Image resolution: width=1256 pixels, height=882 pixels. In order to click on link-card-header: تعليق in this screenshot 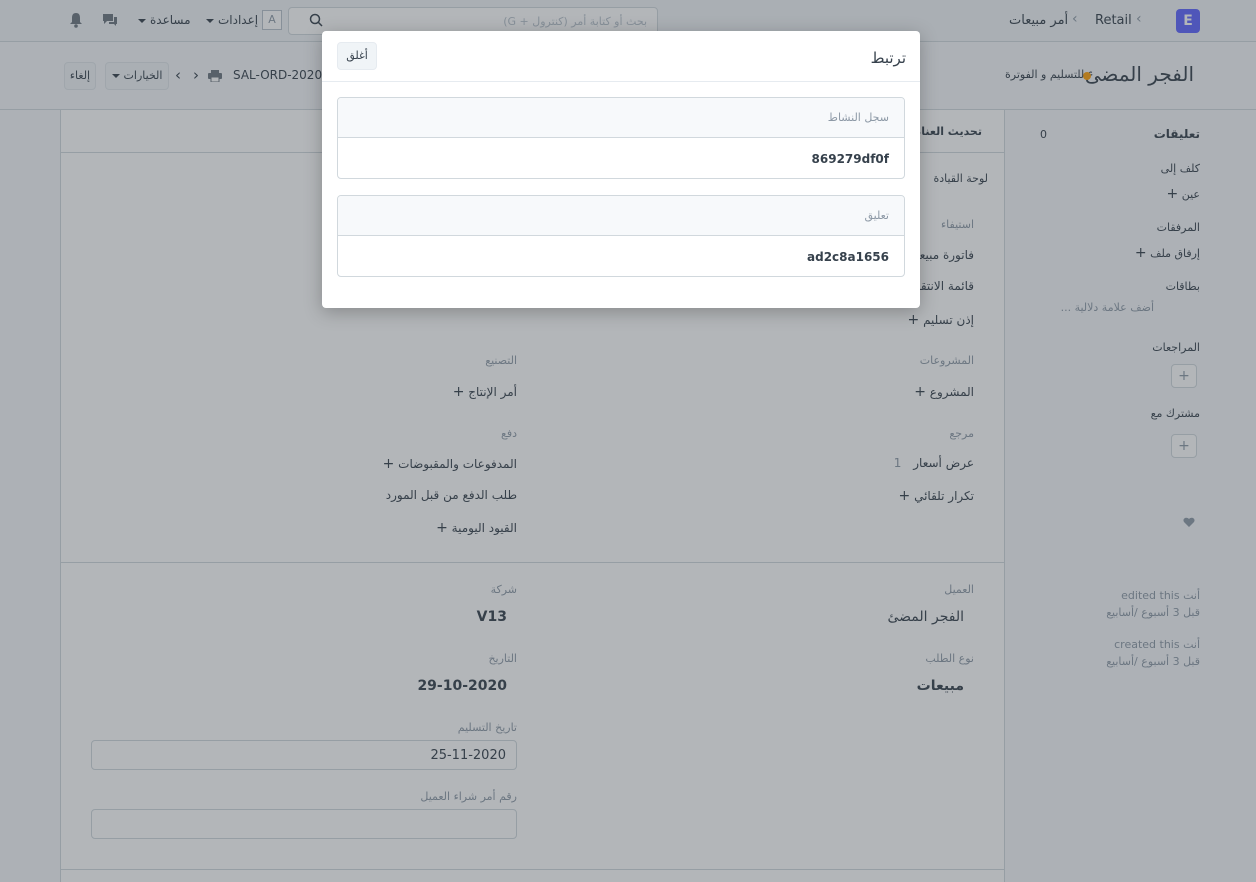, I will do `click(621, 216)`.